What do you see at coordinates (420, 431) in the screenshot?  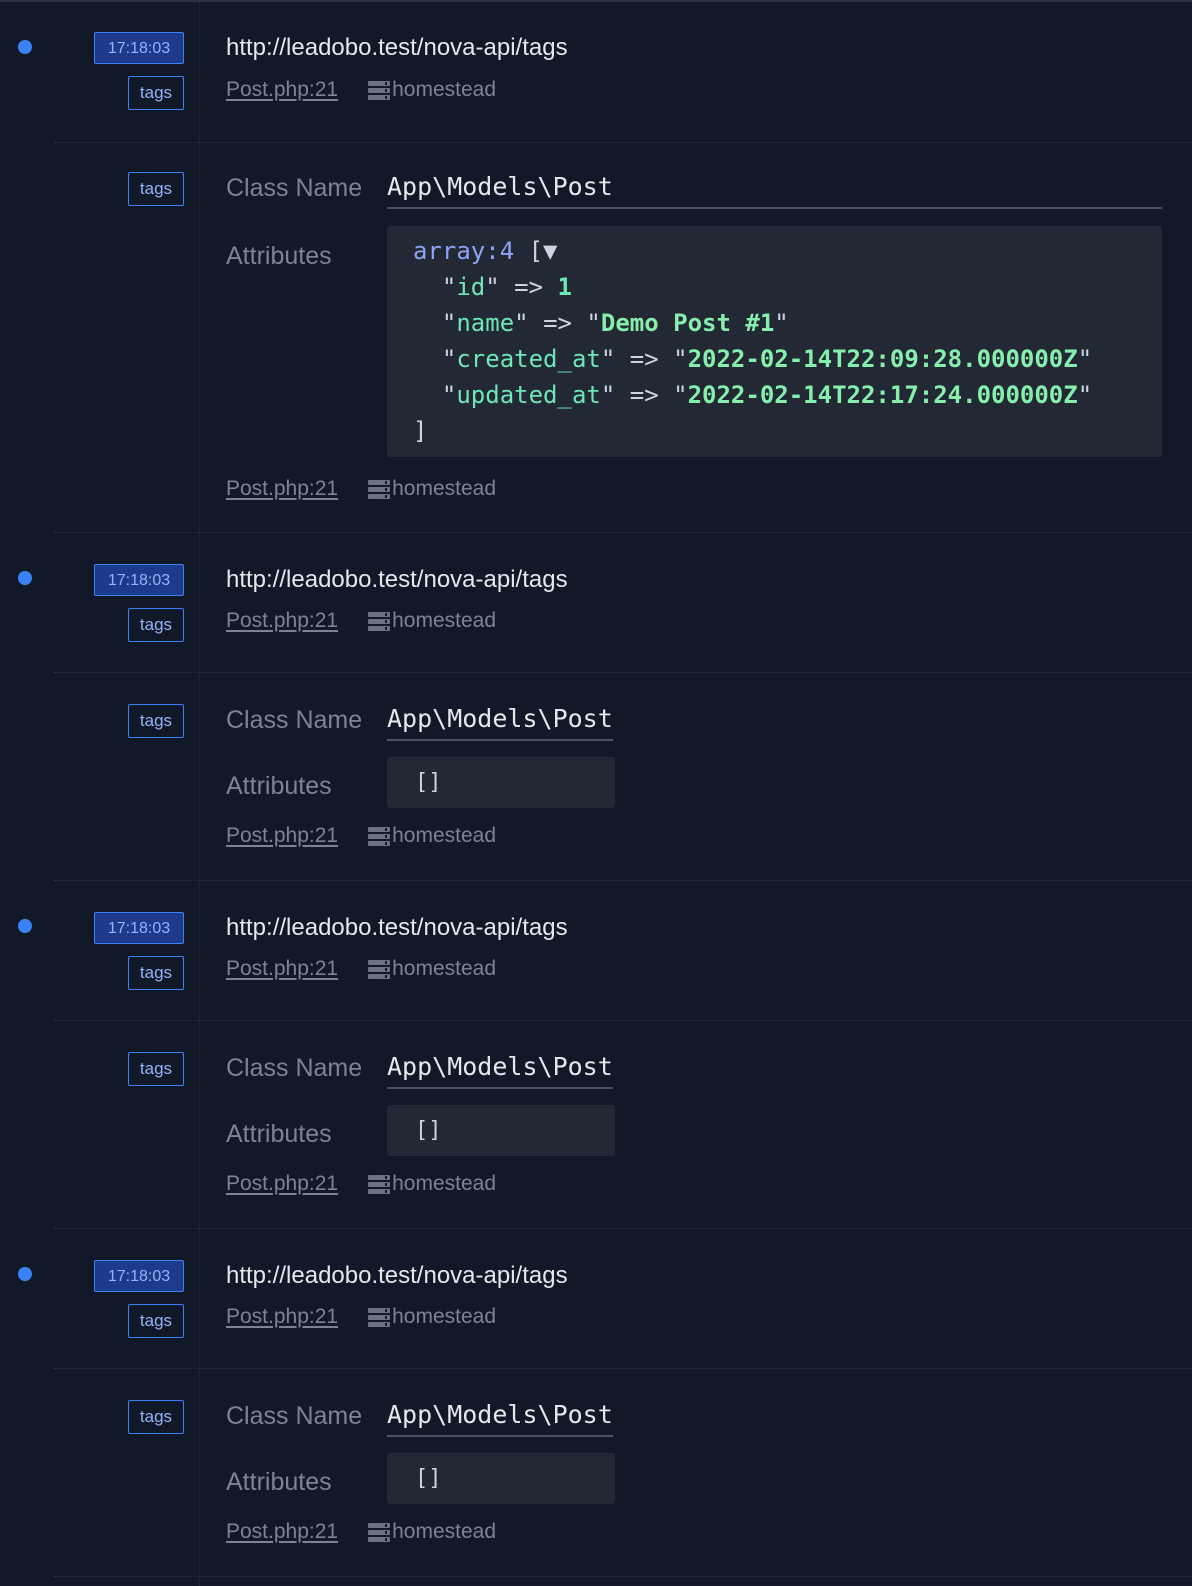 I see `array-close: ]` at bounding box center [420, 431].